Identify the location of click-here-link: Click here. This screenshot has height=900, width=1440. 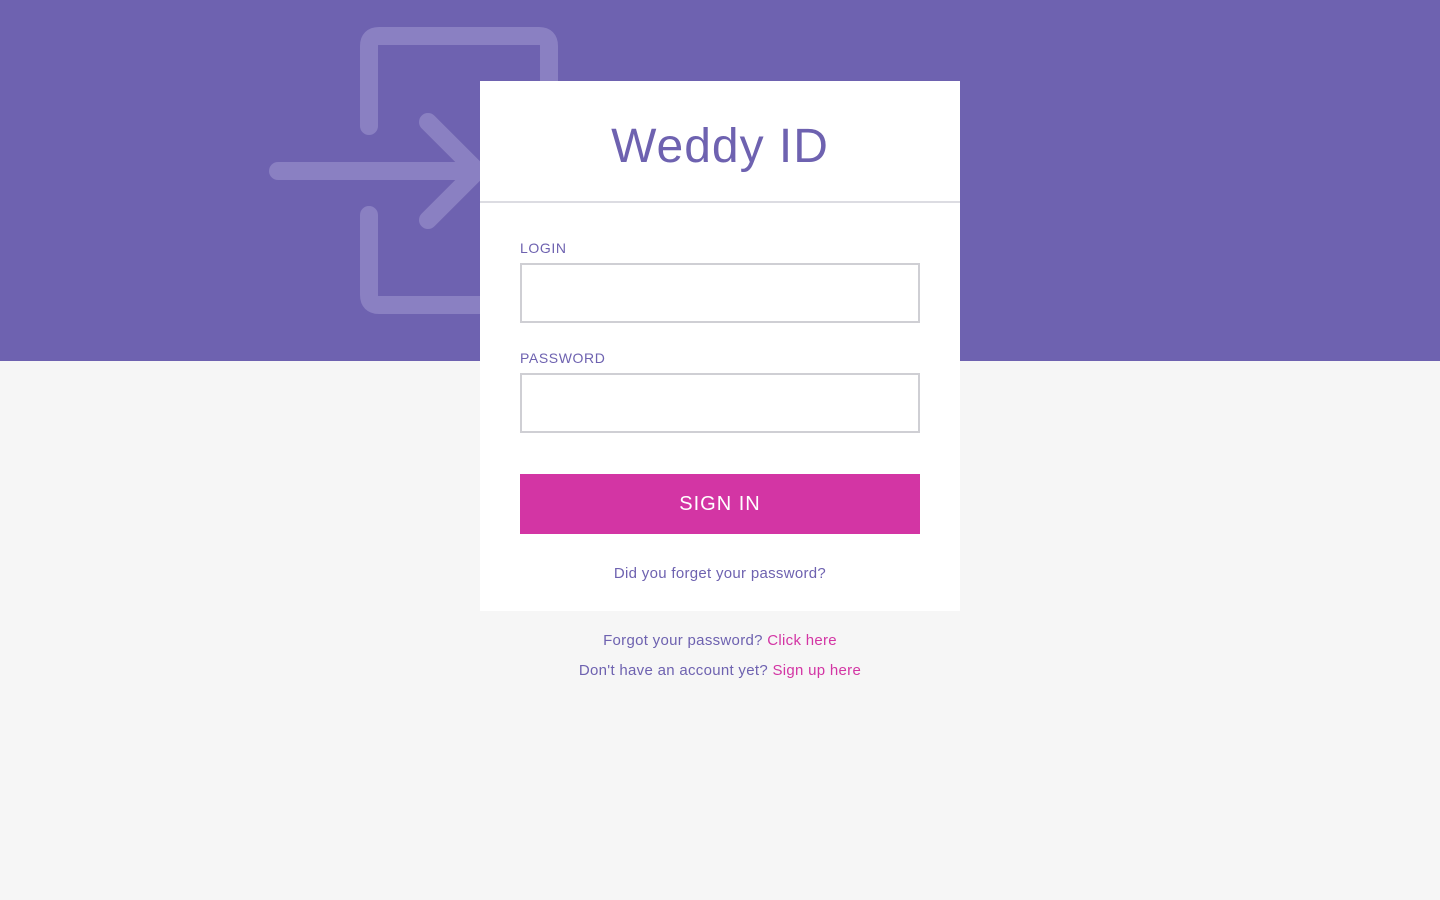
(802, 640).